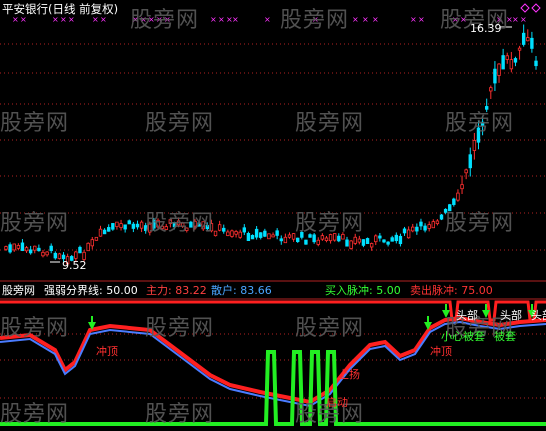 The width and height of the screenshot is (546, 431). Describe the element at coordinates (463, 336) in the screenshot. I see `annotation-careful: 小心被套` at that location.